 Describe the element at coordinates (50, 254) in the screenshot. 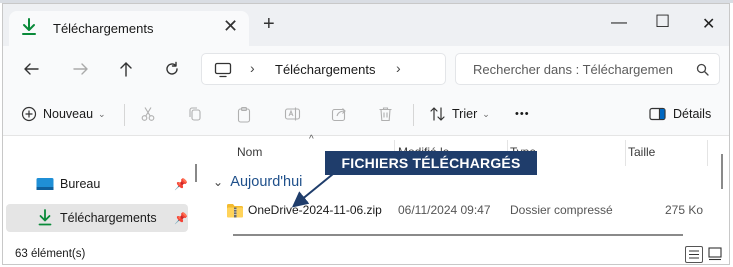

I see `item-count: 63 élément(s)` at that location.